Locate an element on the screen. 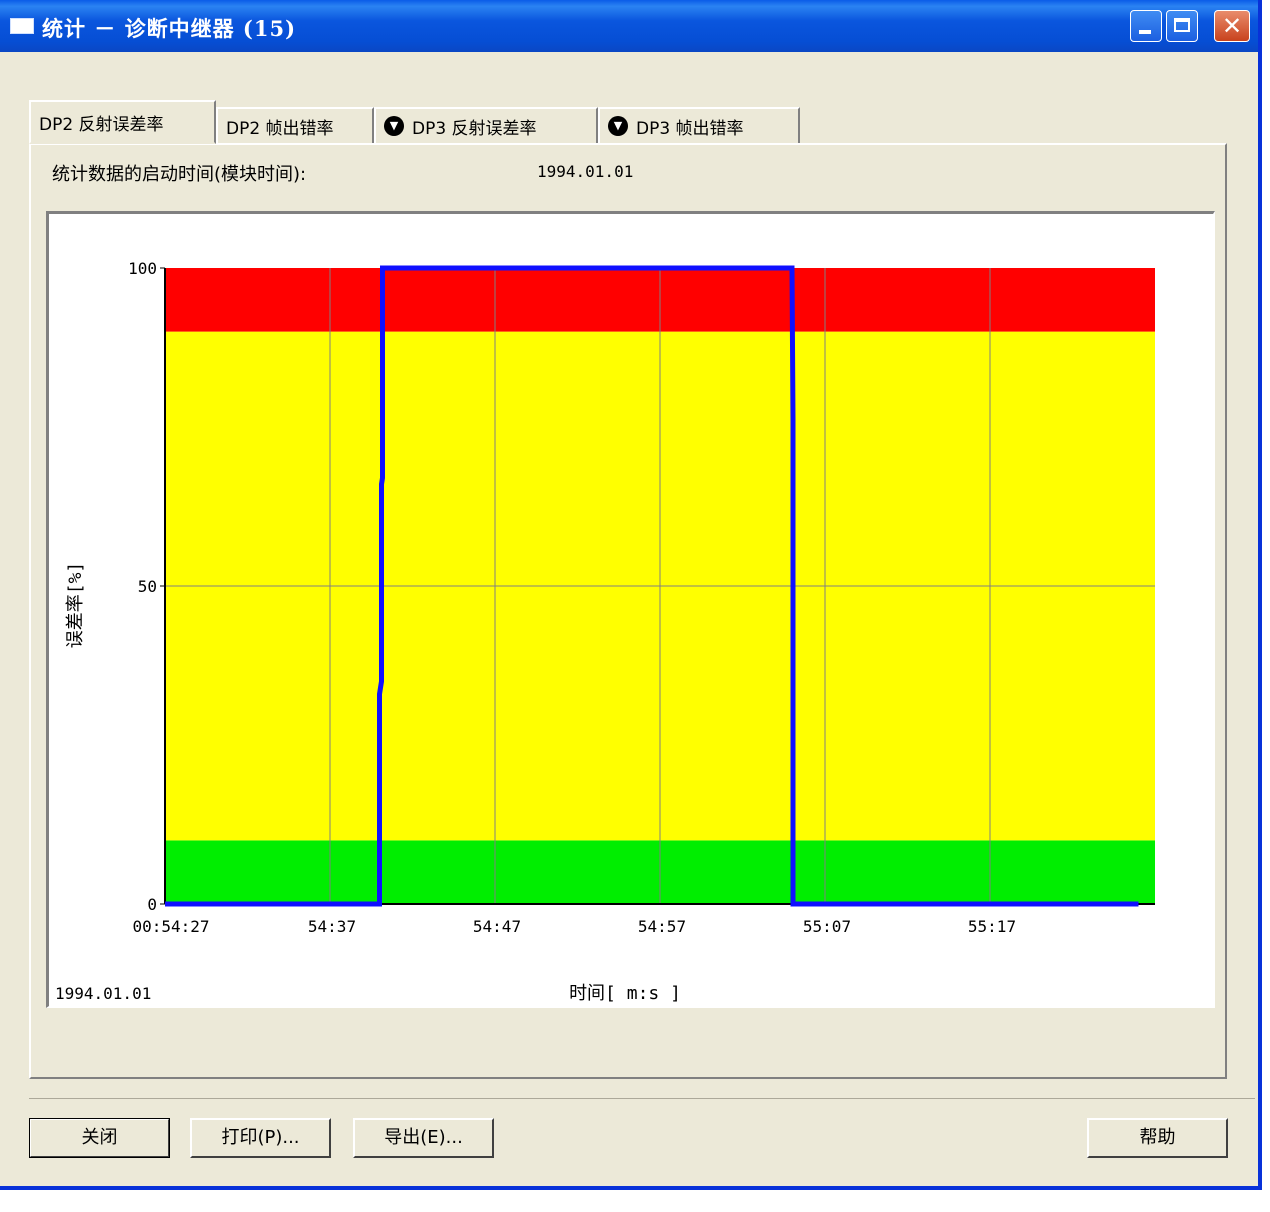 This screenshot has height=1212, width=1270. close-window-button: ✕ is located at coordinates (1232, 26).